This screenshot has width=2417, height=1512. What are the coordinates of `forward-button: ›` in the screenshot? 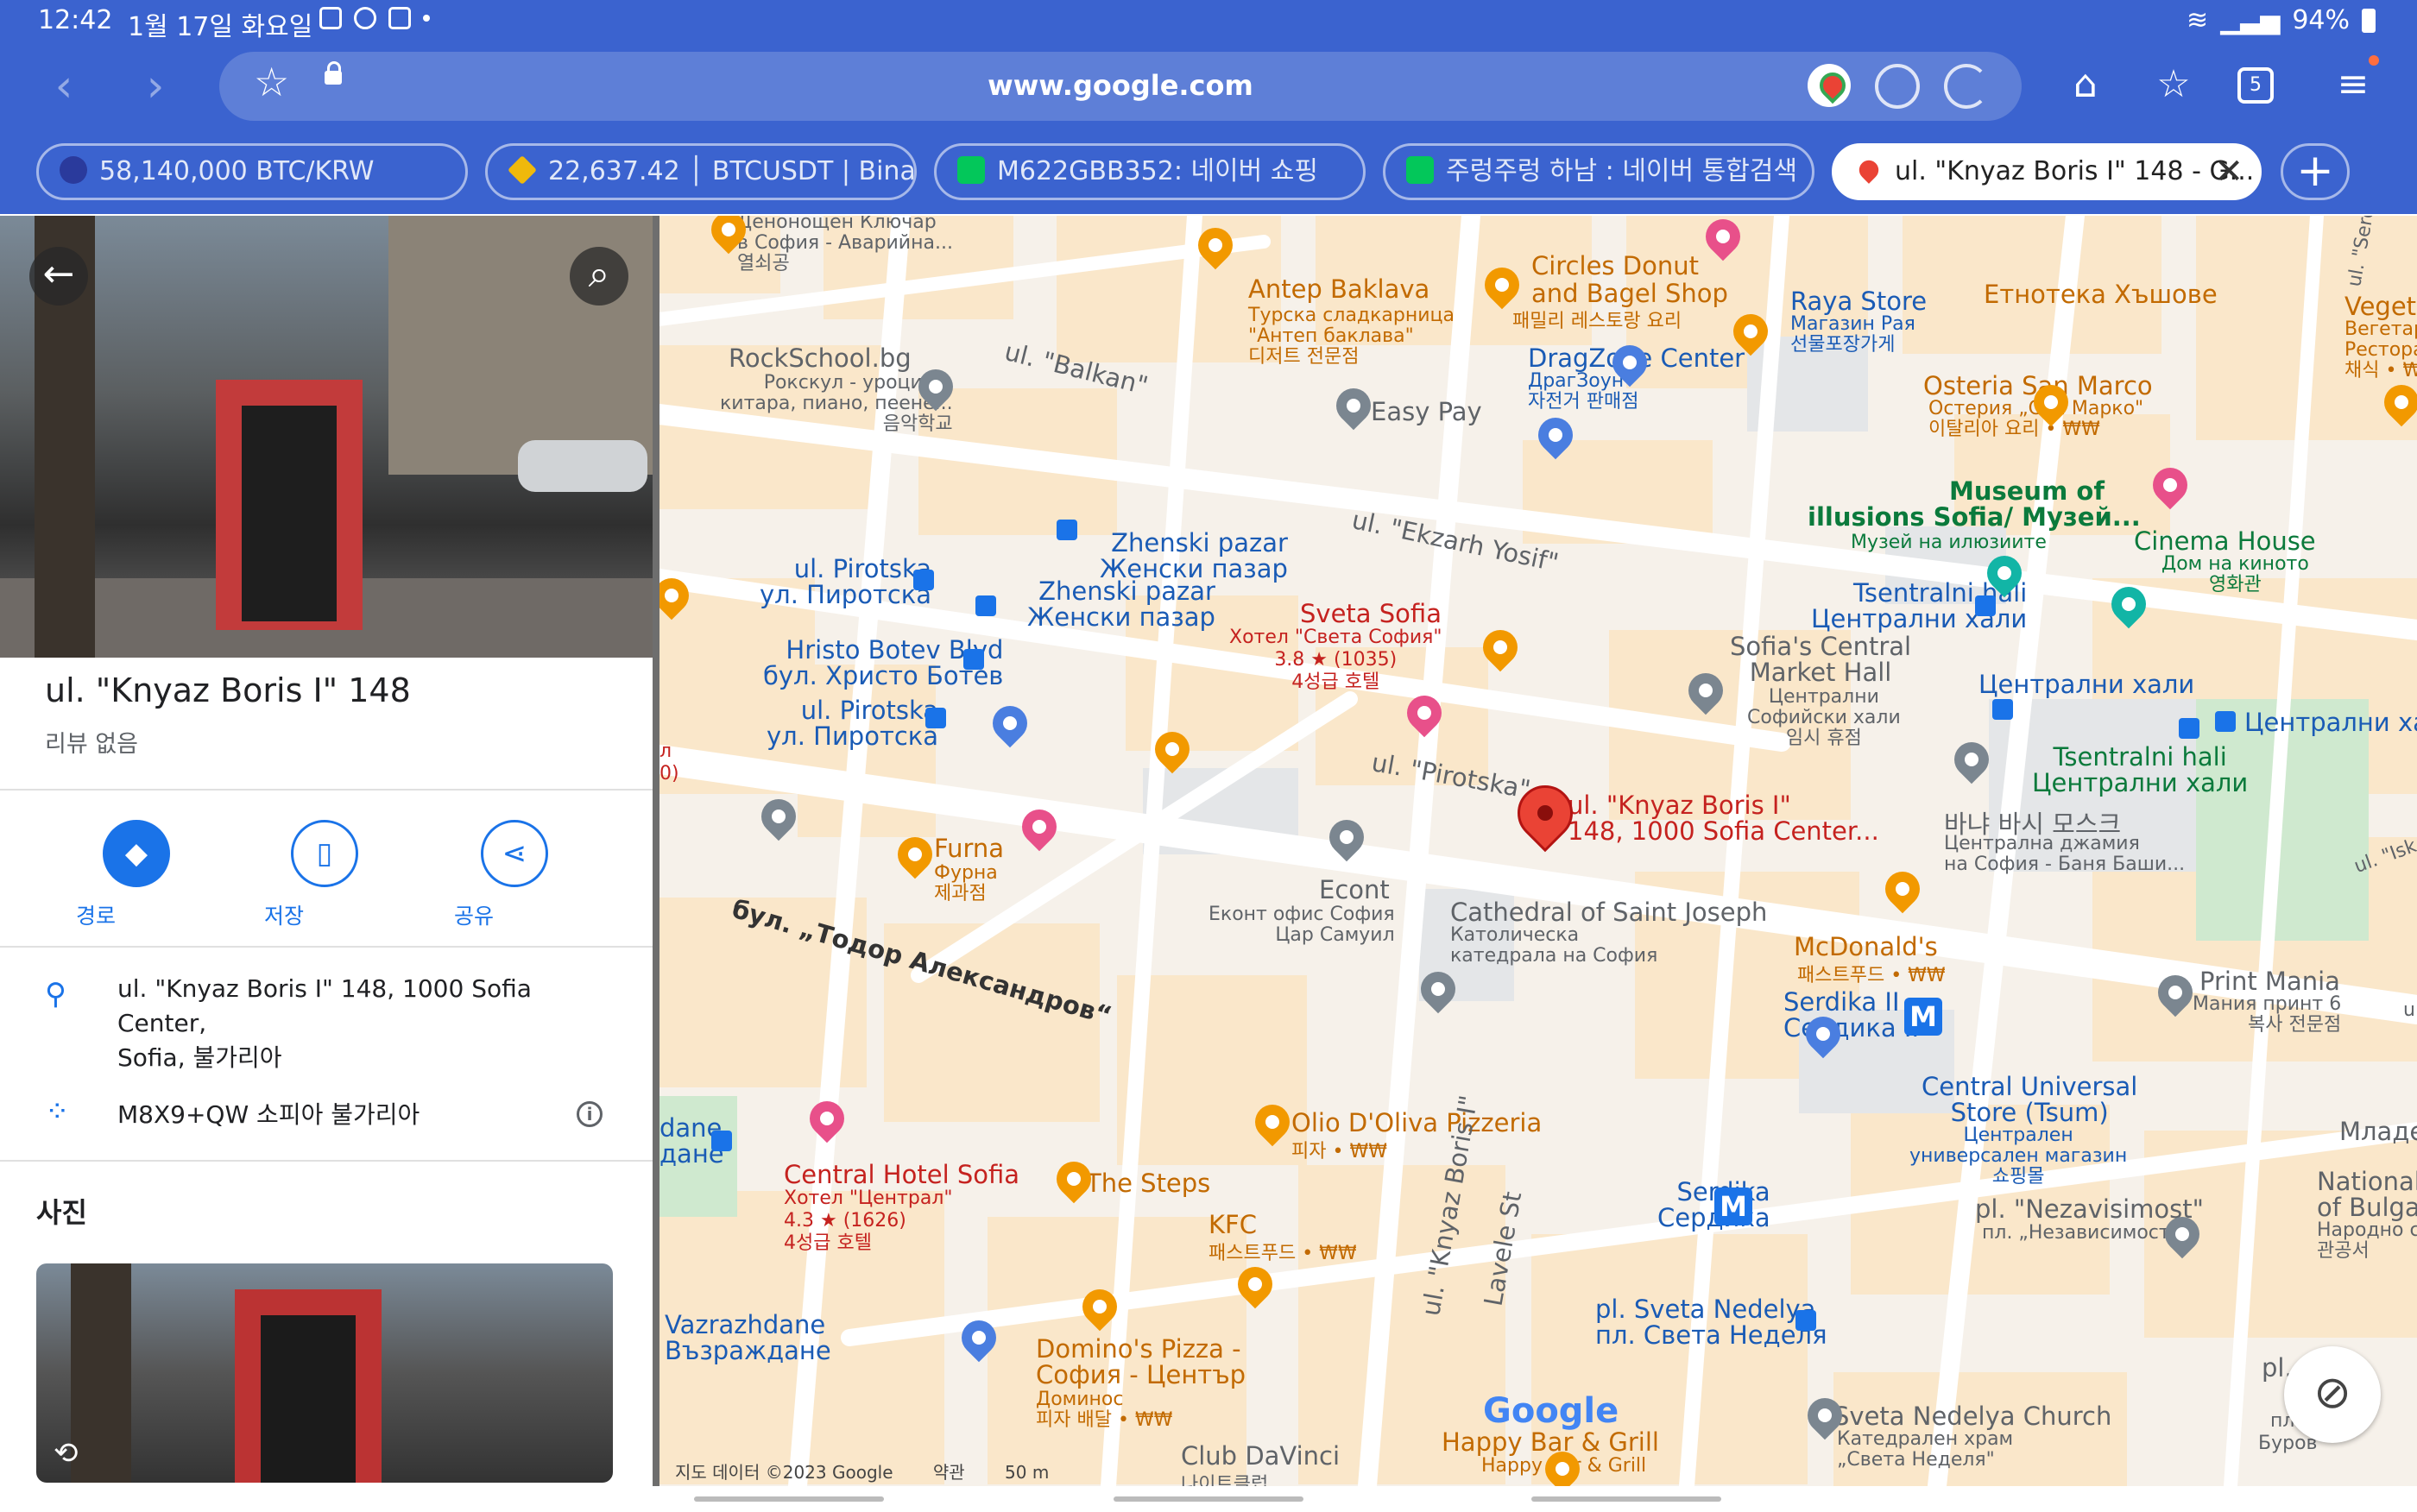 It's located at (155, 88).